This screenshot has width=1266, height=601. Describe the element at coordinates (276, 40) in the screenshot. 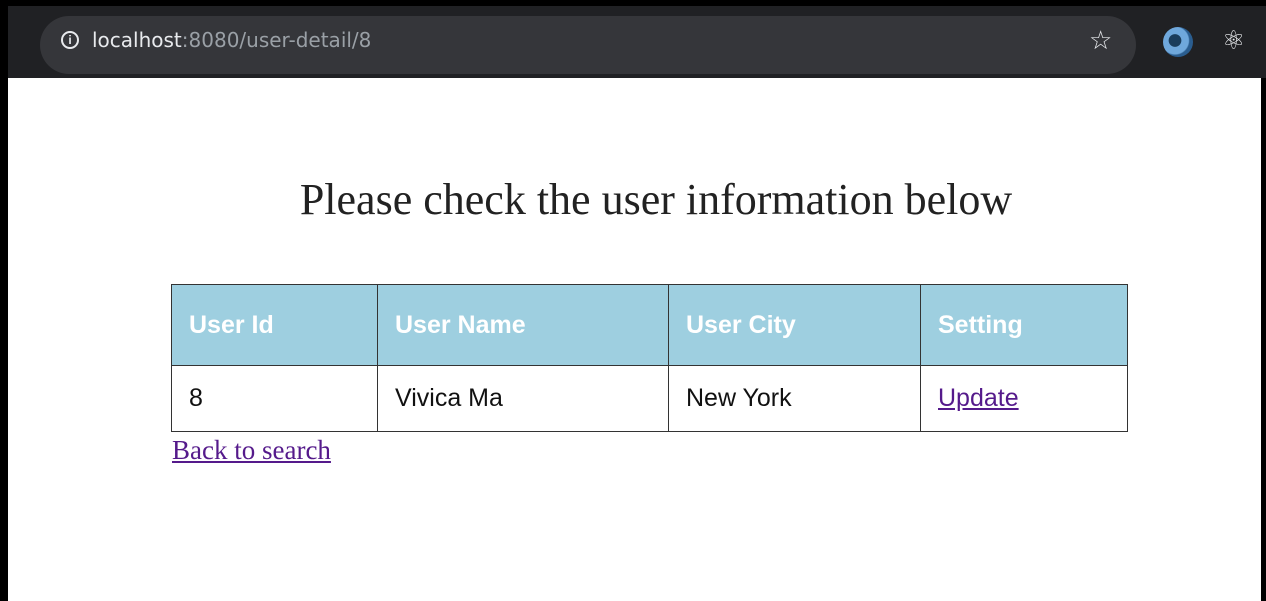

I see `url-path: :8080/user-detail/8` at that location.